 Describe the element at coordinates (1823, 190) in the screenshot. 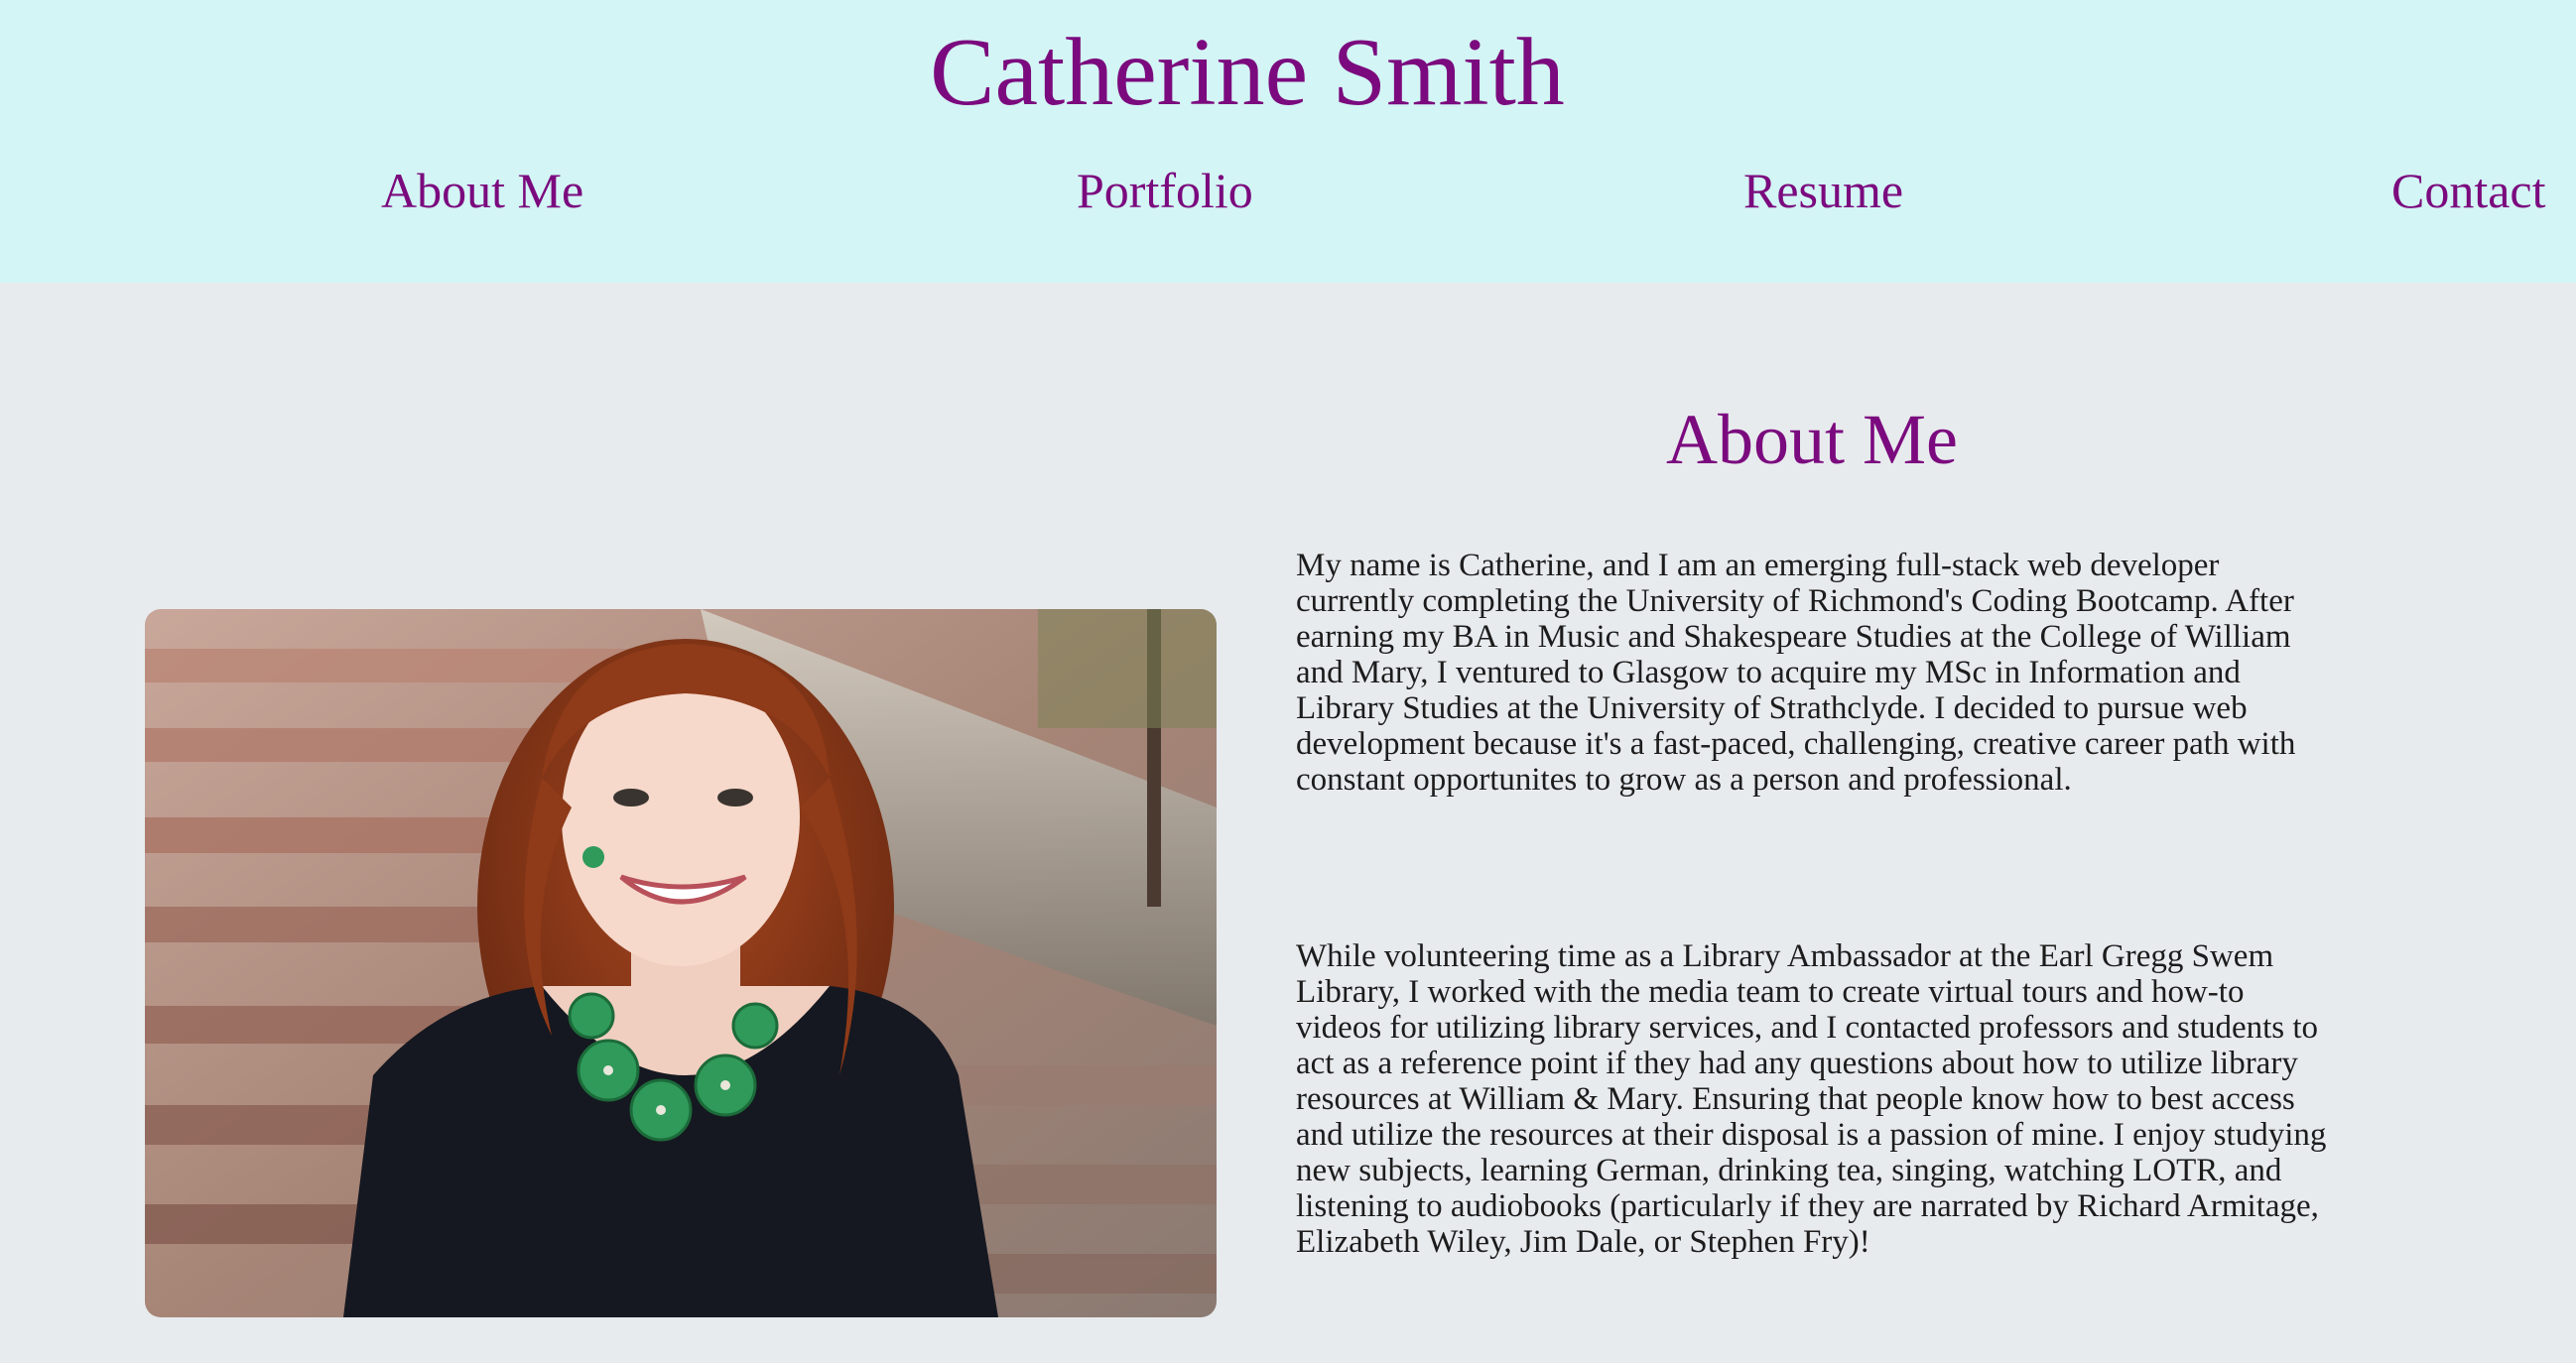

I see `nav-resume: Resume` at that location.